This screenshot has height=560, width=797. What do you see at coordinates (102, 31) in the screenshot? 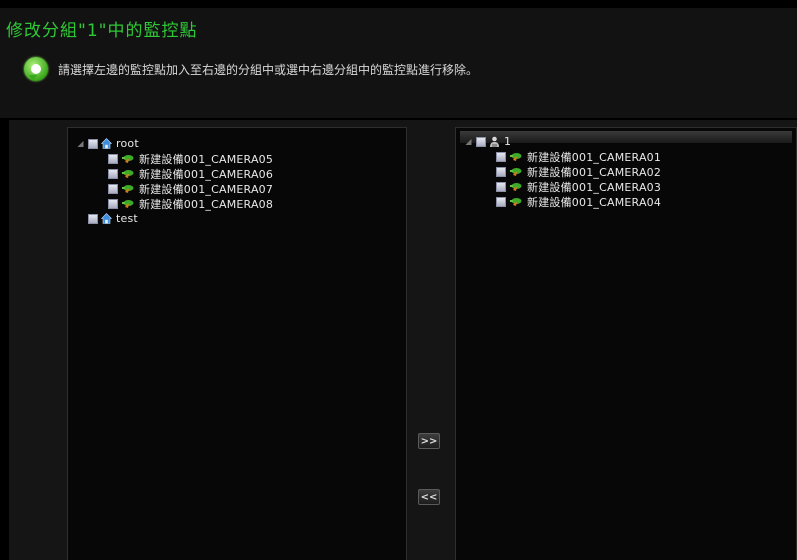
I see `page-title: 修改分組"1"中的監控點` at bounding box center [102, 31].